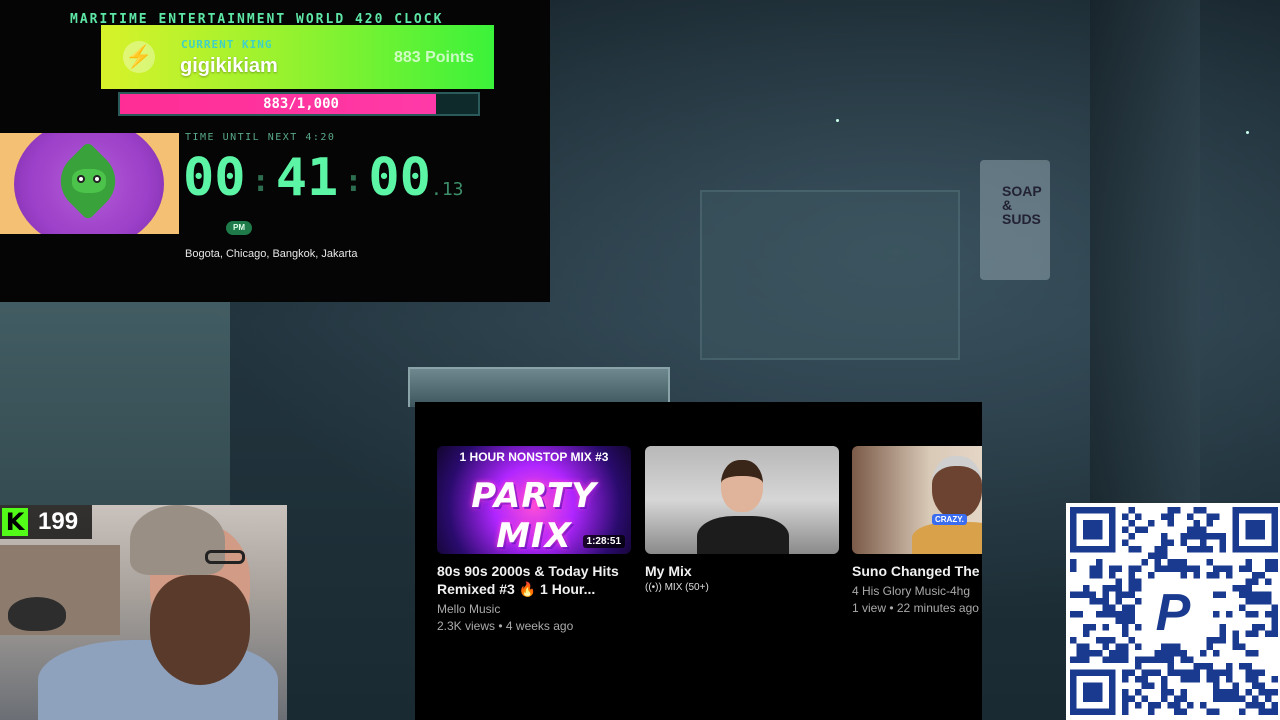 The width and height of the screenshot is (1280, 720). I want to click on video-thumbnail, so click(742, 500).